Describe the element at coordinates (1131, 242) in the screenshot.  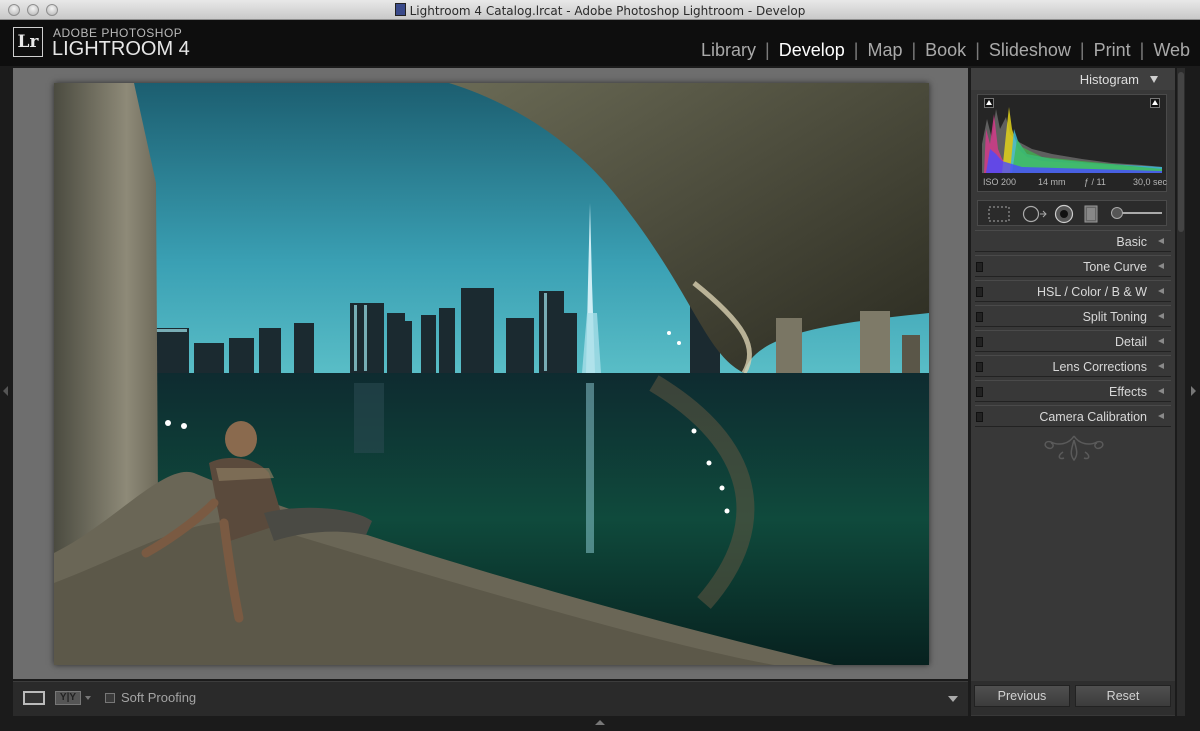
I see `panel-label: Basic` at that location.